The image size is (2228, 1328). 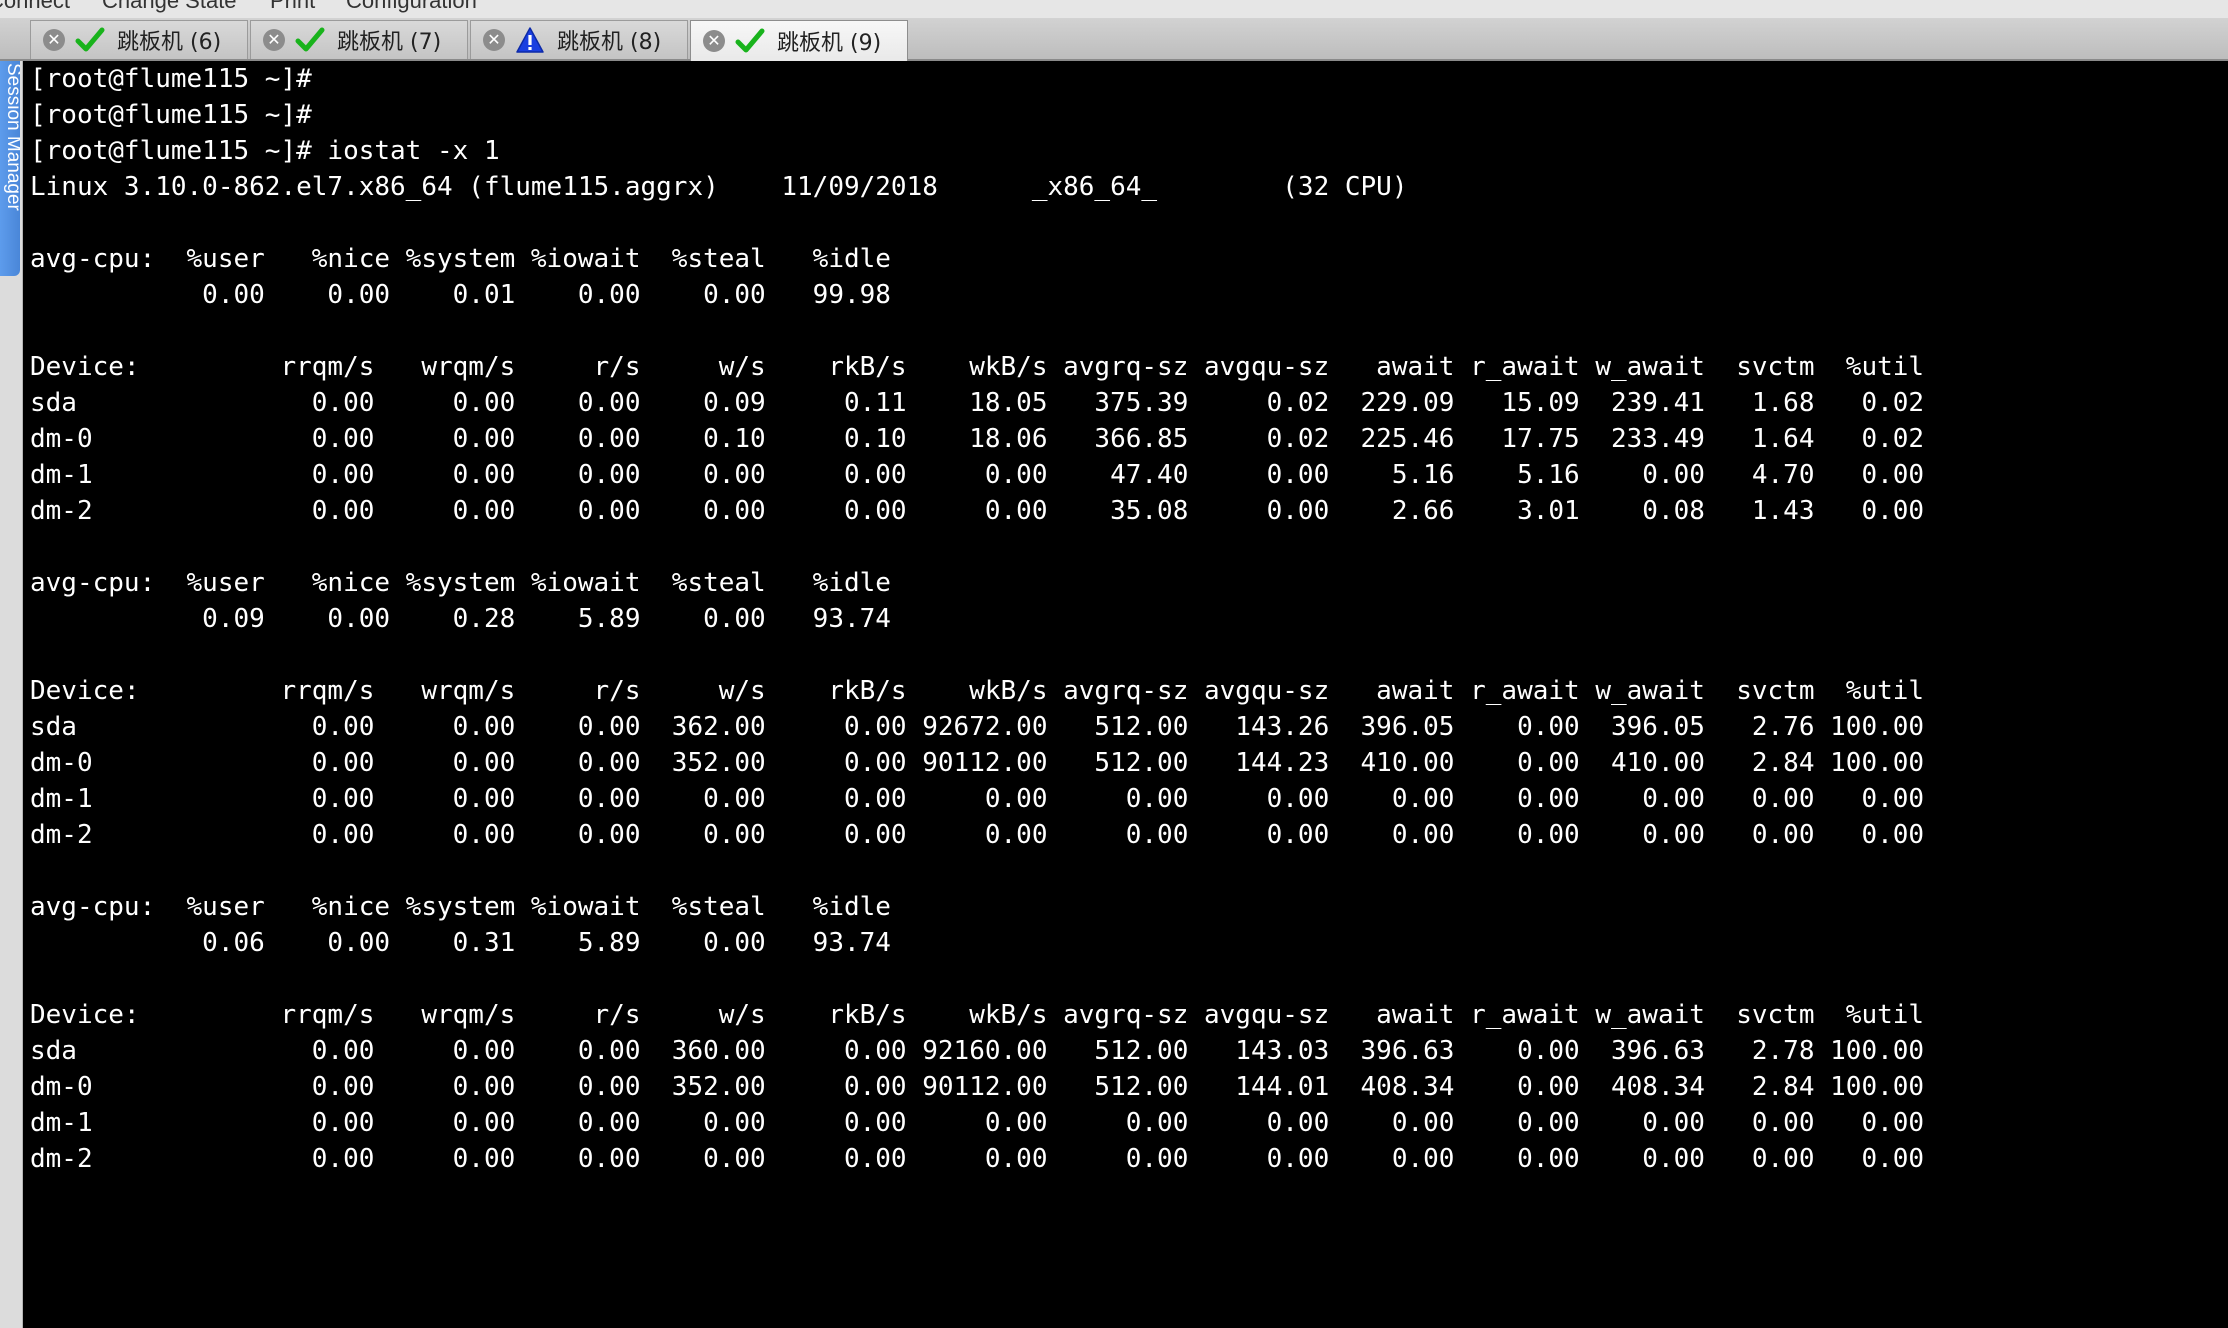 I want to click on session-tab-8: ✕ 跳板机 (8), so click(x=579, y=39).